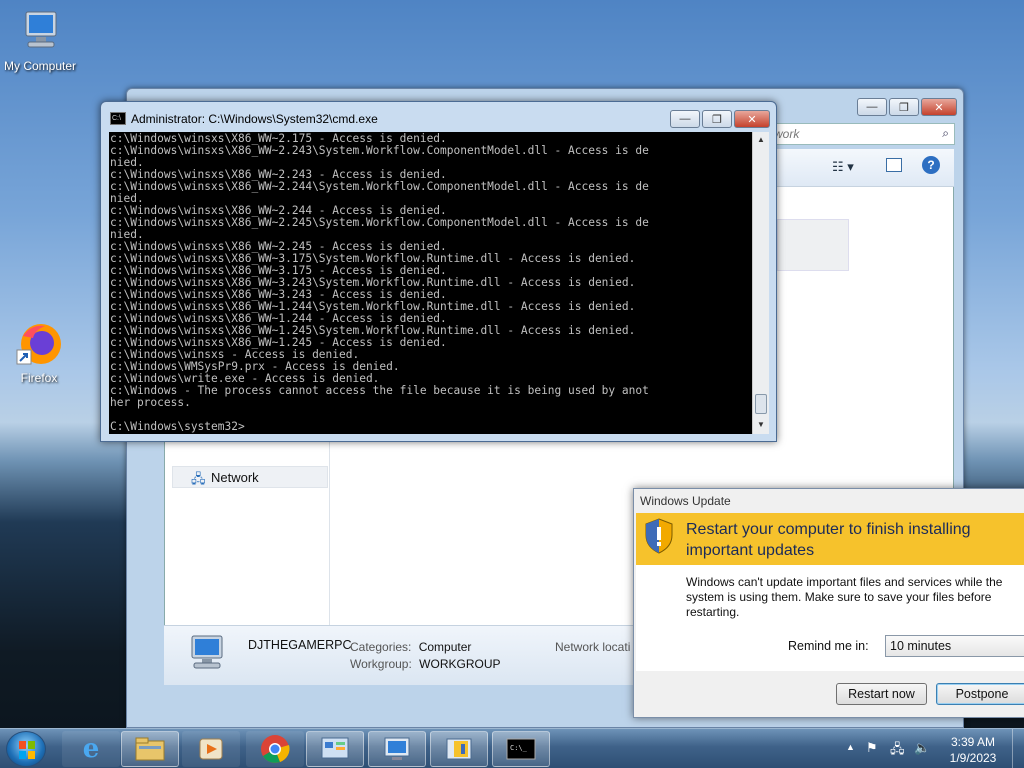 This screenshot has width=1024, height=768. I want to click on windows-update-icon, so click(459, 749).